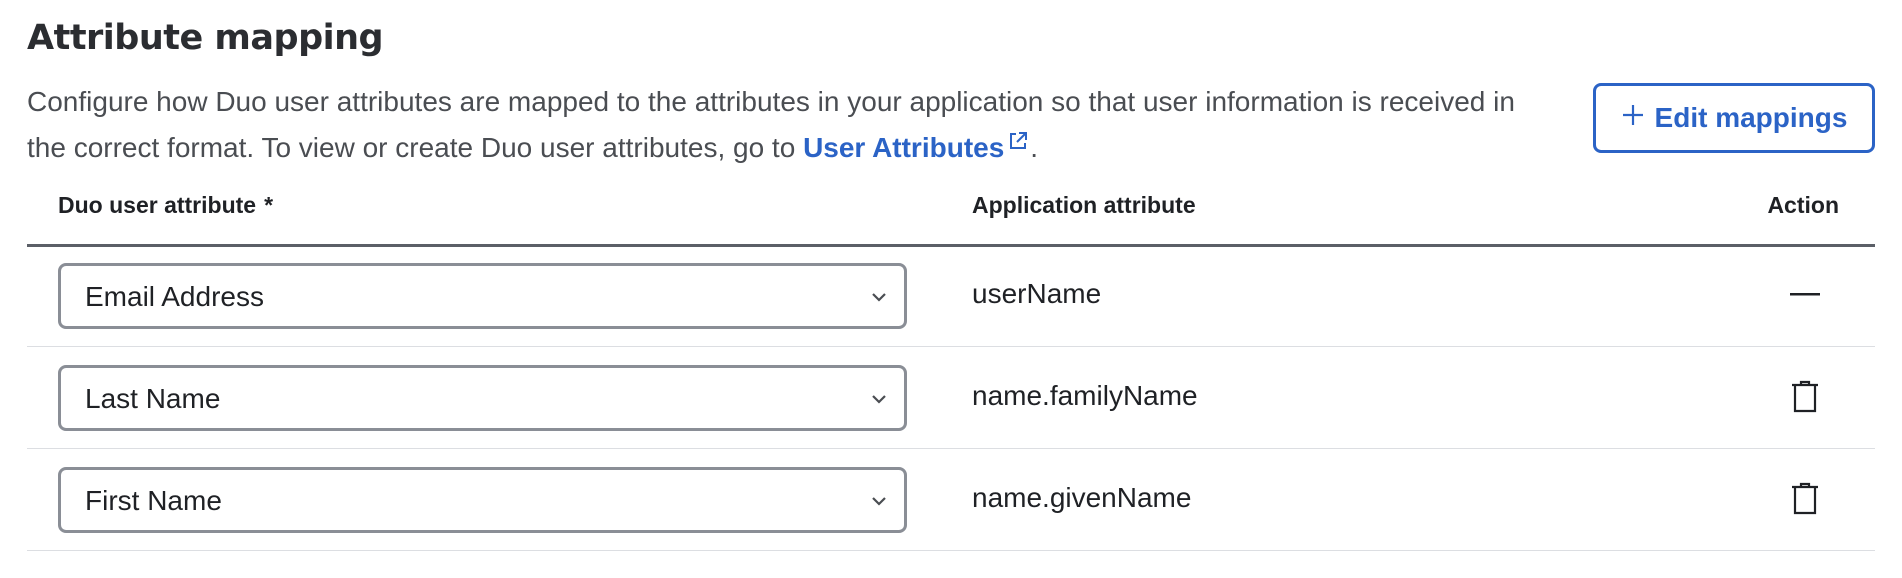 This screenshot has height=578, width=1902. I want to click on app-attribute-value: userName, so click(1037, 293).